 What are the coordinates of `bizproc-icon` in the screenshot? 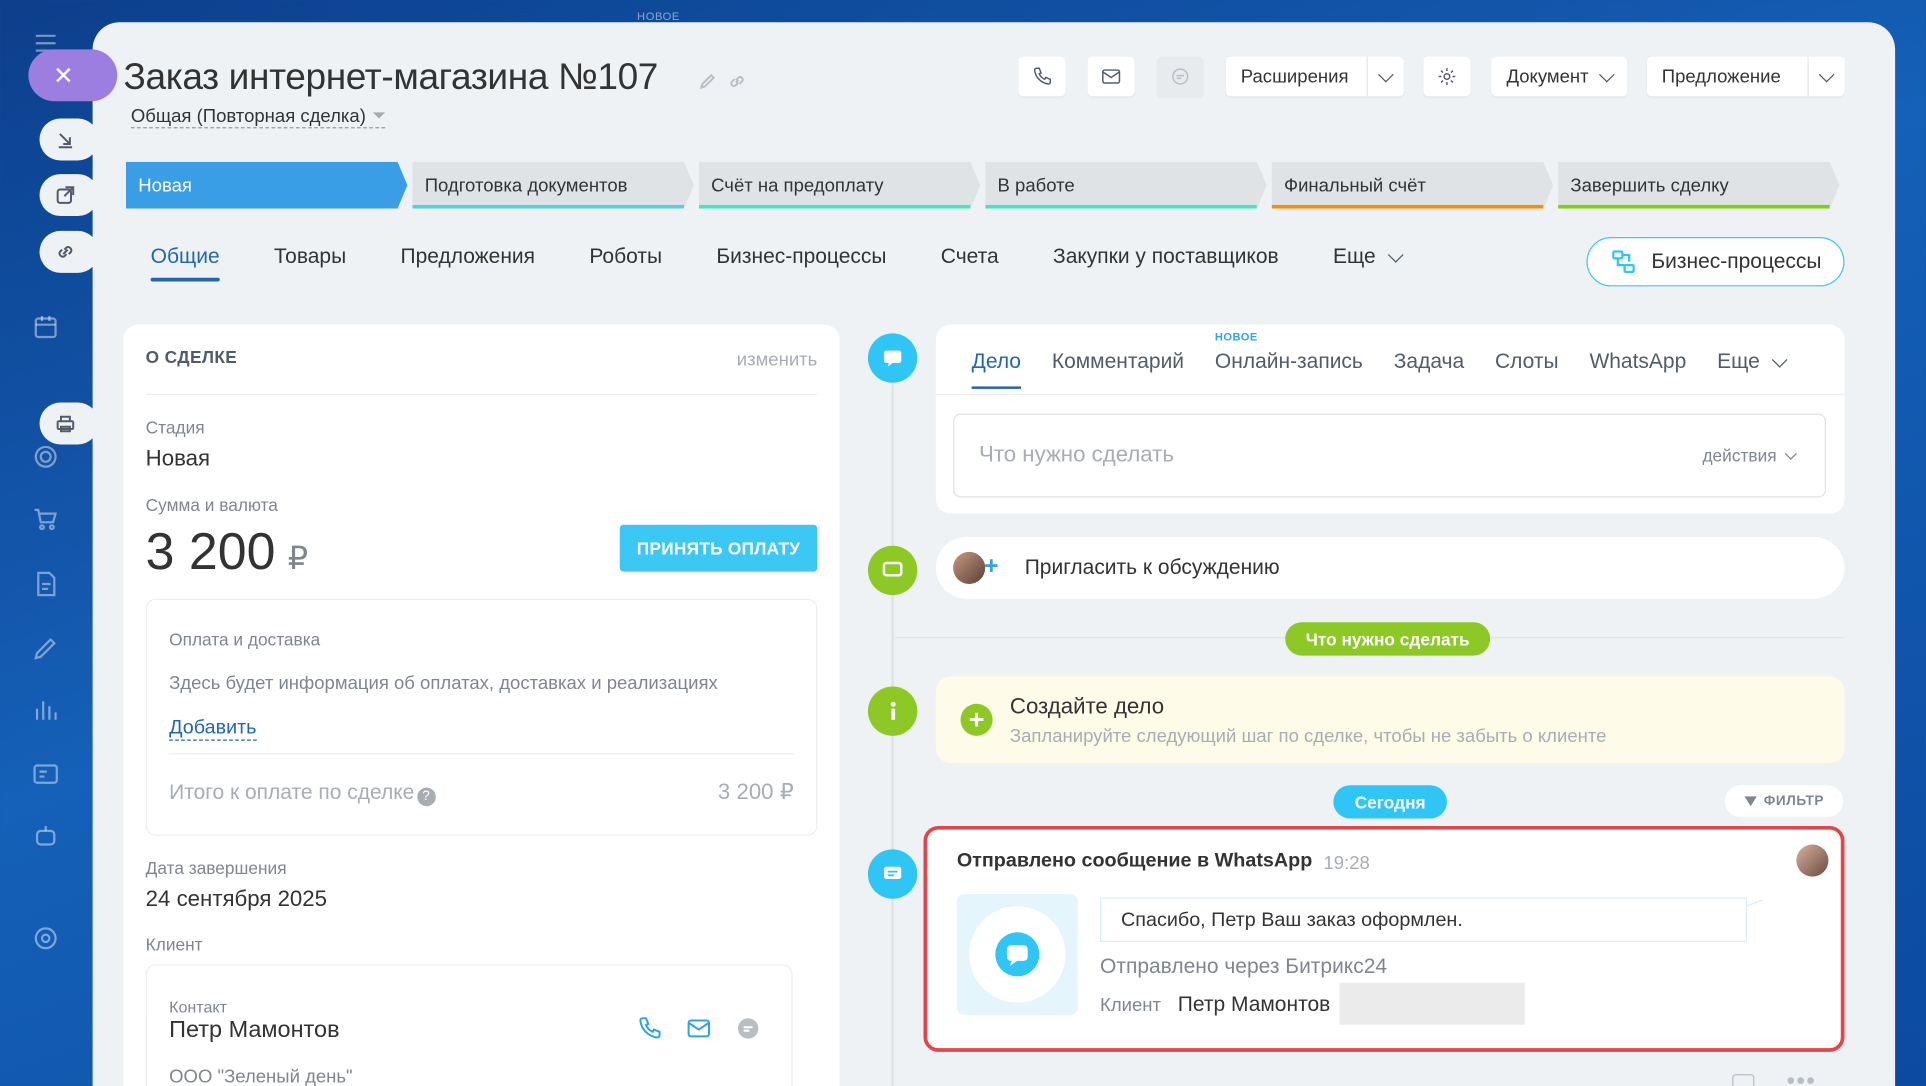 It's located at (1623, 262).